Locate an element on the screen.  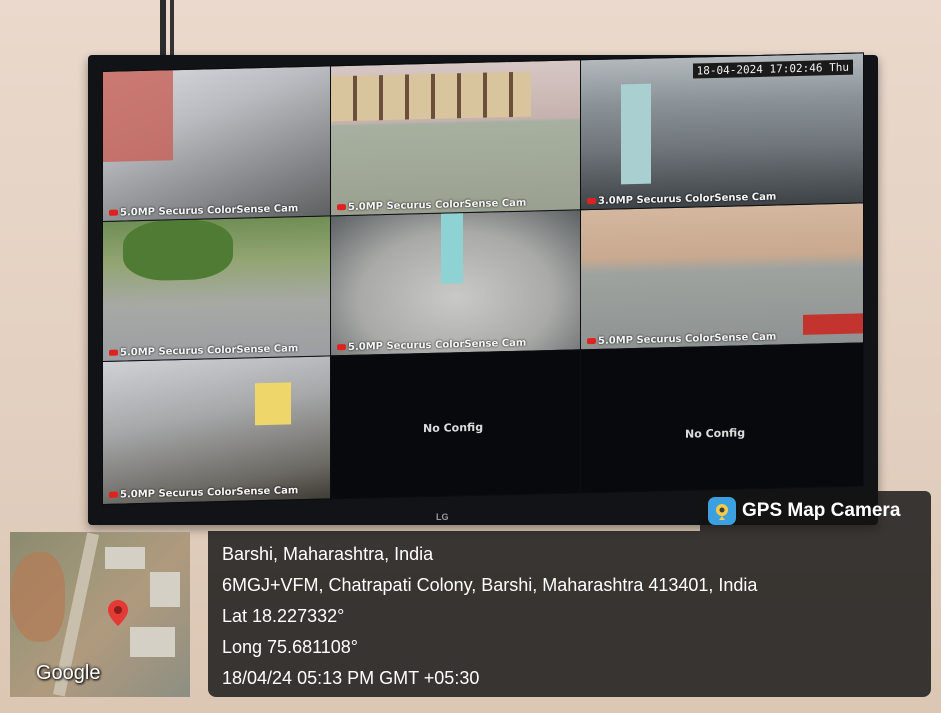
google-logo: Google is located at coordinates (68, 673).